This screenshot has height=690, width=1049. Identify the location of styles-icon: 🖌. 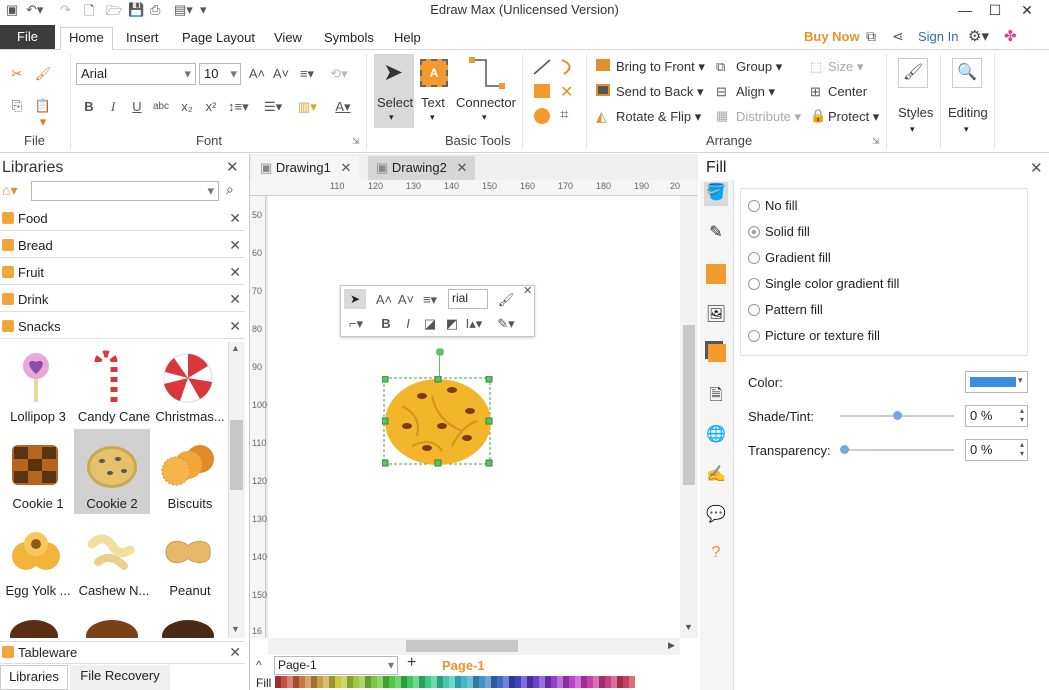
(913, 73).